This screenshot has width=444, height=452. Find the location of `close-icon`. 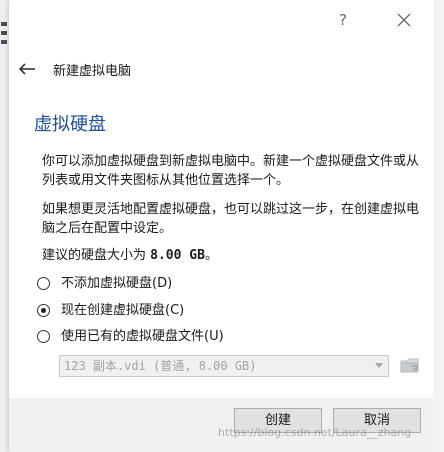

close-icon is located at coordinates (404, 20).